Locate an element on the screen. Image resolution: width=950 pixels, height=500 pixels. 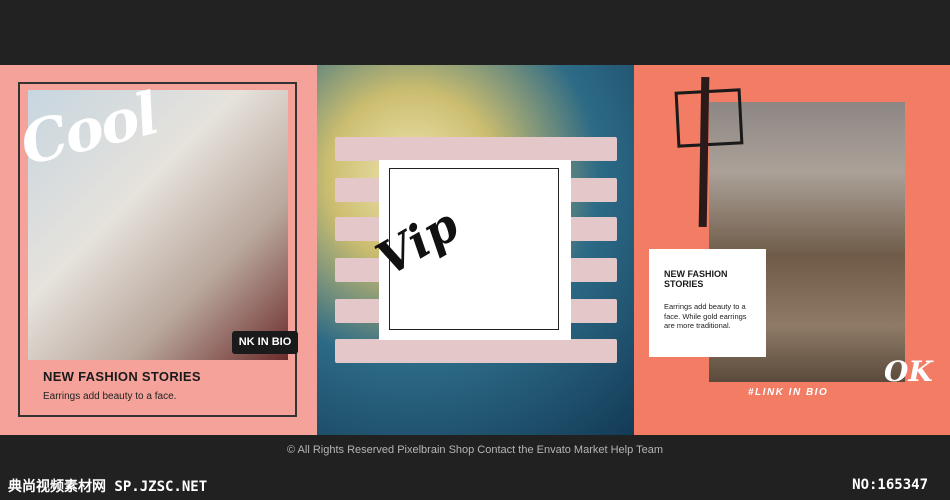
brush-stroke is located at coordinates (704, 152).